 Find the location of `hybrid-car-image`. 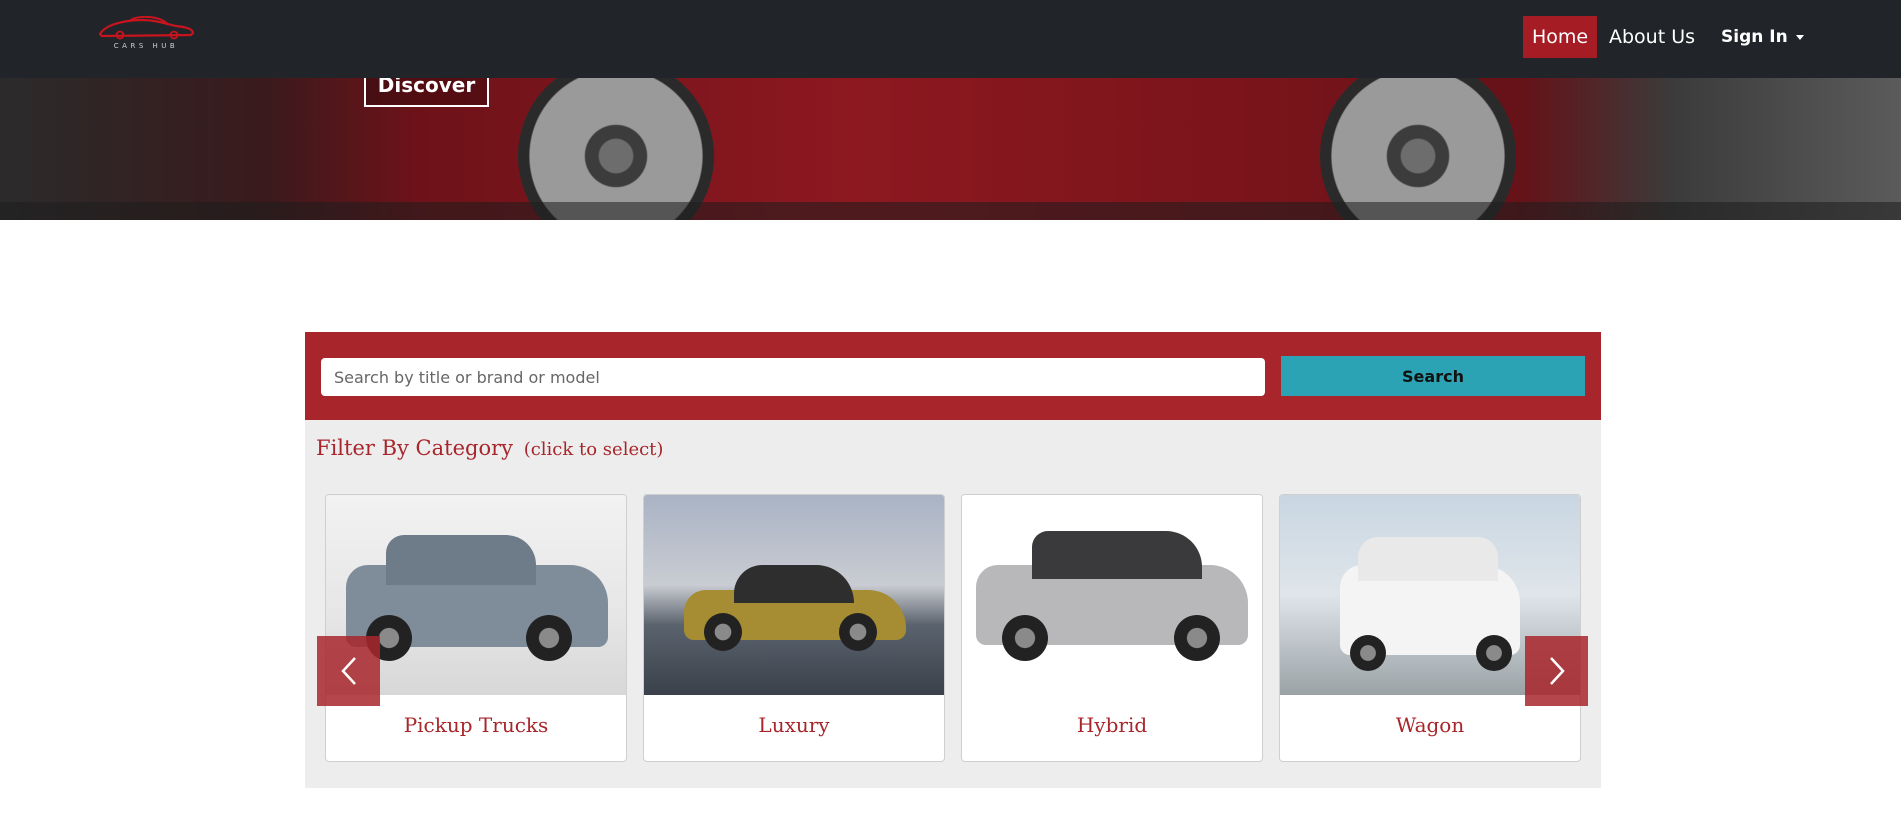

hybrid-car-image is located at coordinates (1112, 595).